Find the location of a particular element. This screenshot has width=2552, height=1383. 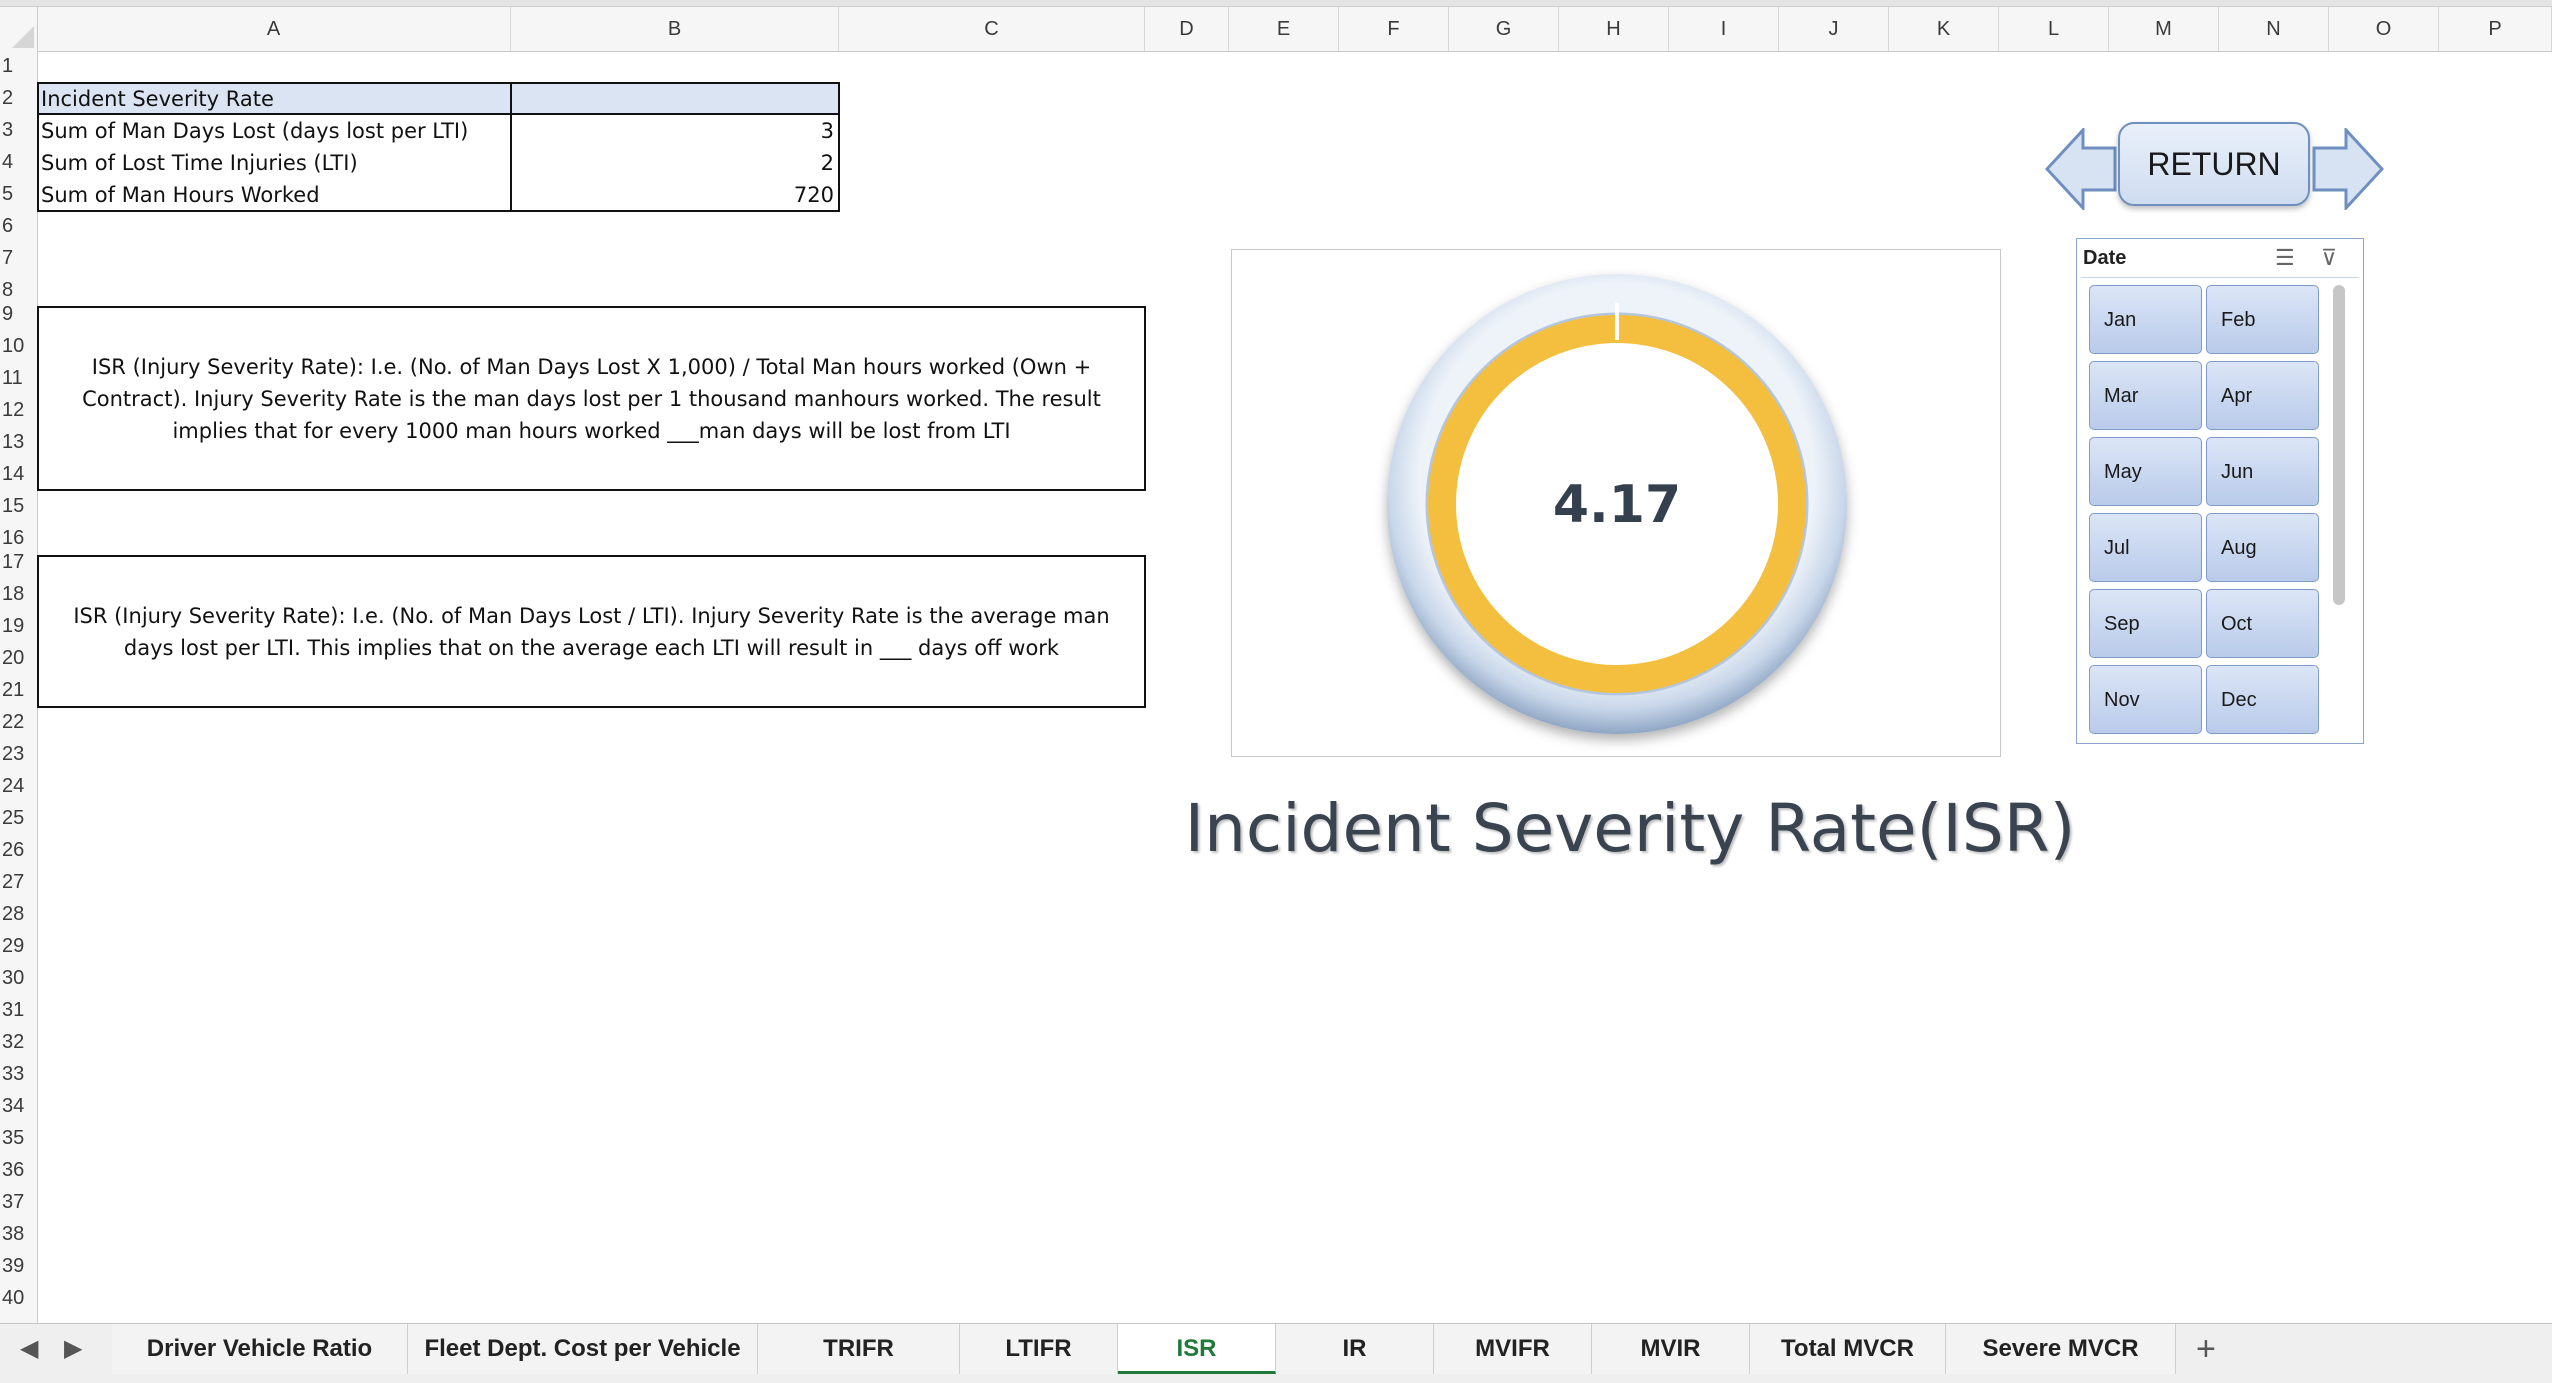

row-header: 8 is located at coordinates (18, 290).